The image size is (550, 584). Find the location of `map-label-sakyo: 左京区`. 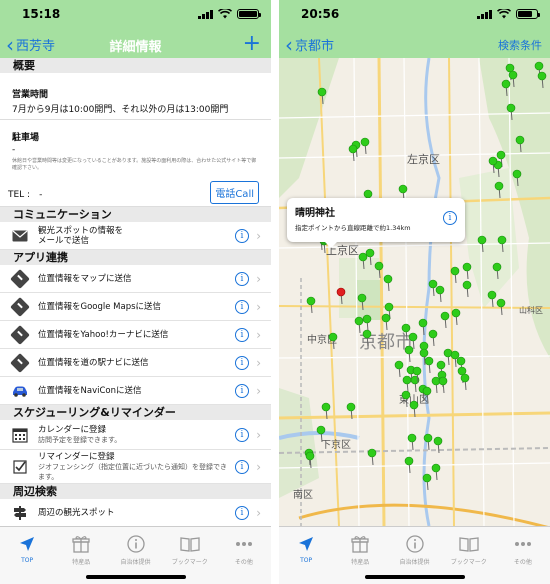

map-label-sakyo: 左京区 is located at coordinates (423, 159).